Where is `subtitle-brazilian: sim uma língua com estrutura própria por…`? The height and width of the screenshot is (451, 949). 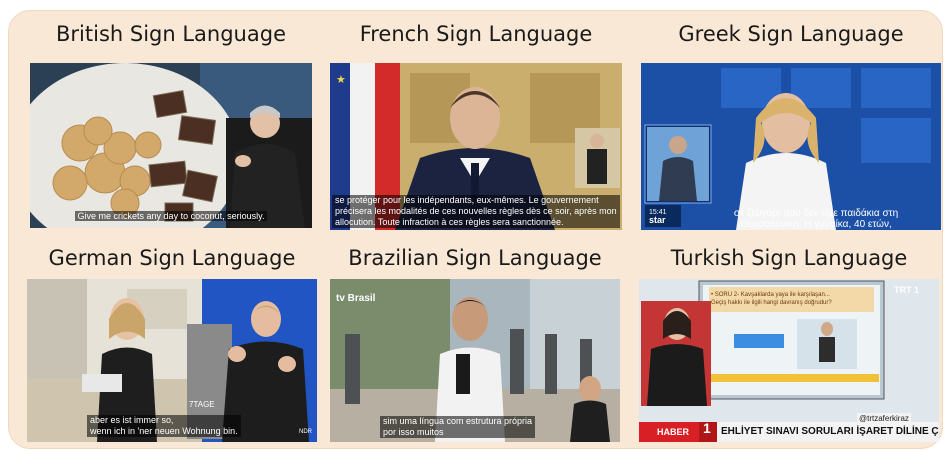
subtitle-brazilian: sim uma língua com estrutura própria por… is located at coordinates (458, 427).